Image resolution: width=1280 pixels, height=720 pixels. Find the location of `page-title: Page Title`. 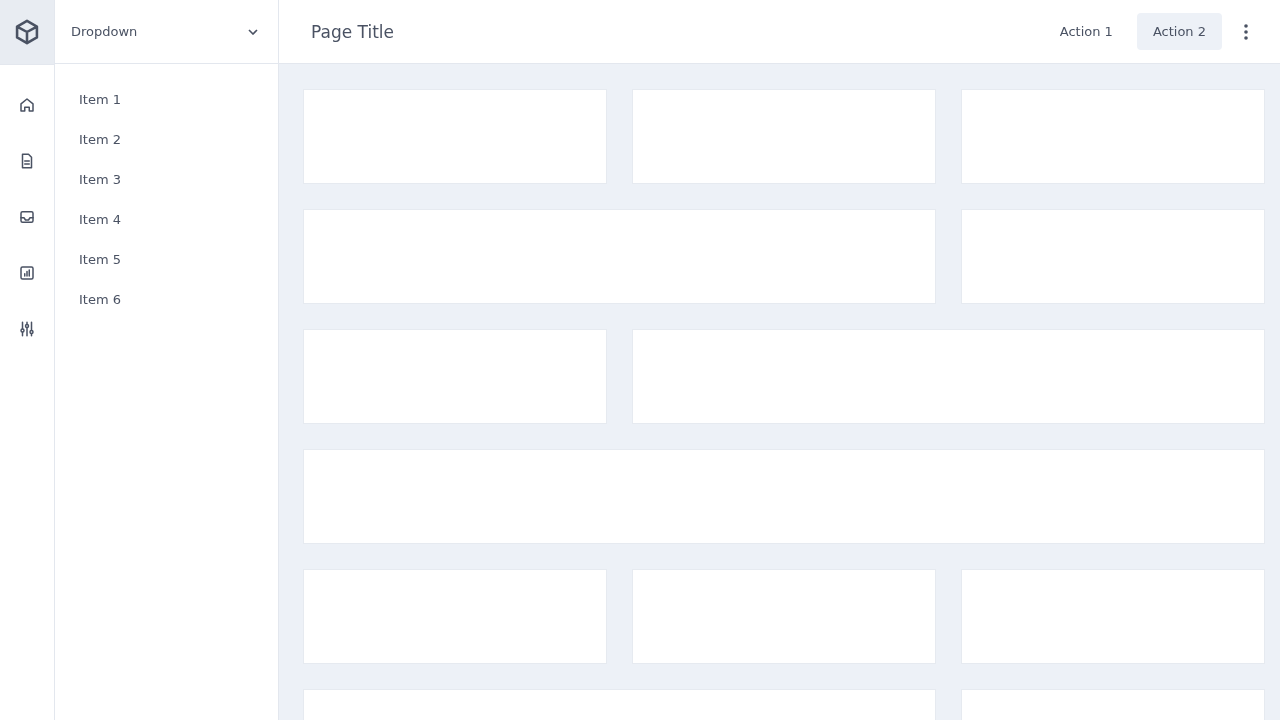

page-title: Page Title is located at coordinates (353, 31).